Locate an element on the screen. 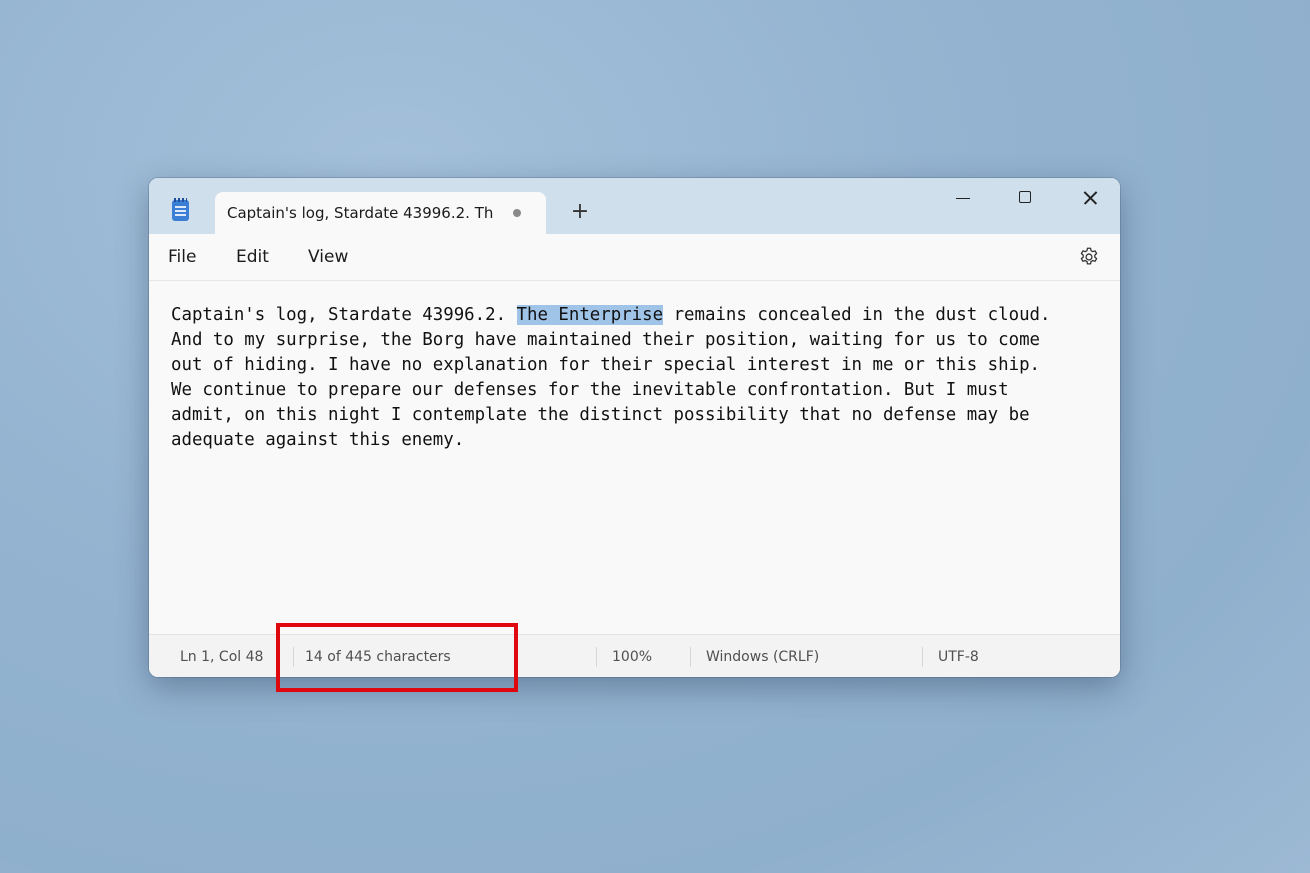 This screenshot has height=873, width=1310. new-tab-button: + is located at coordinates (580, 213).